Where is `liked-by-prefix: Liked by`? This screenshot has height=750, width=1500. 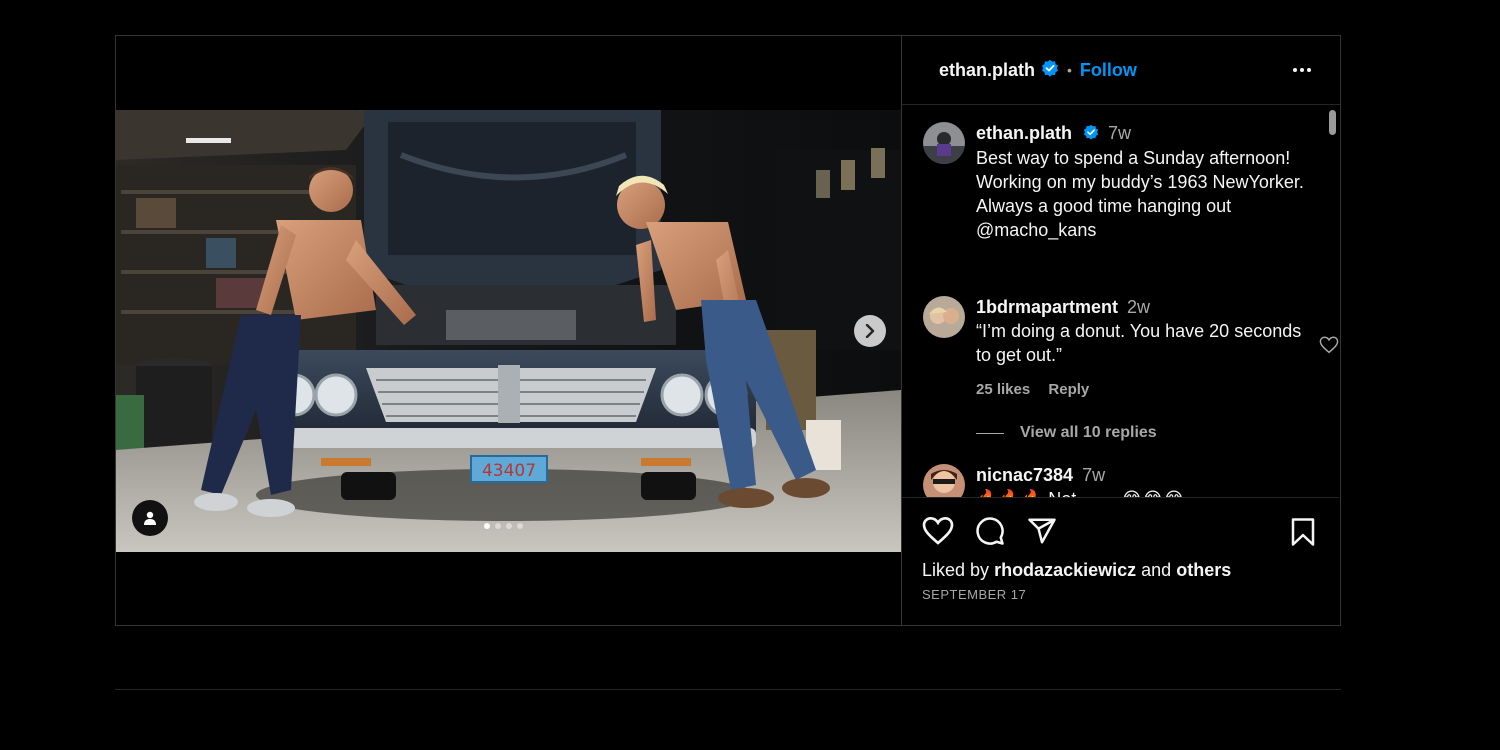 liked-by-prefix: Liked by is located at coordinates (956, 570).